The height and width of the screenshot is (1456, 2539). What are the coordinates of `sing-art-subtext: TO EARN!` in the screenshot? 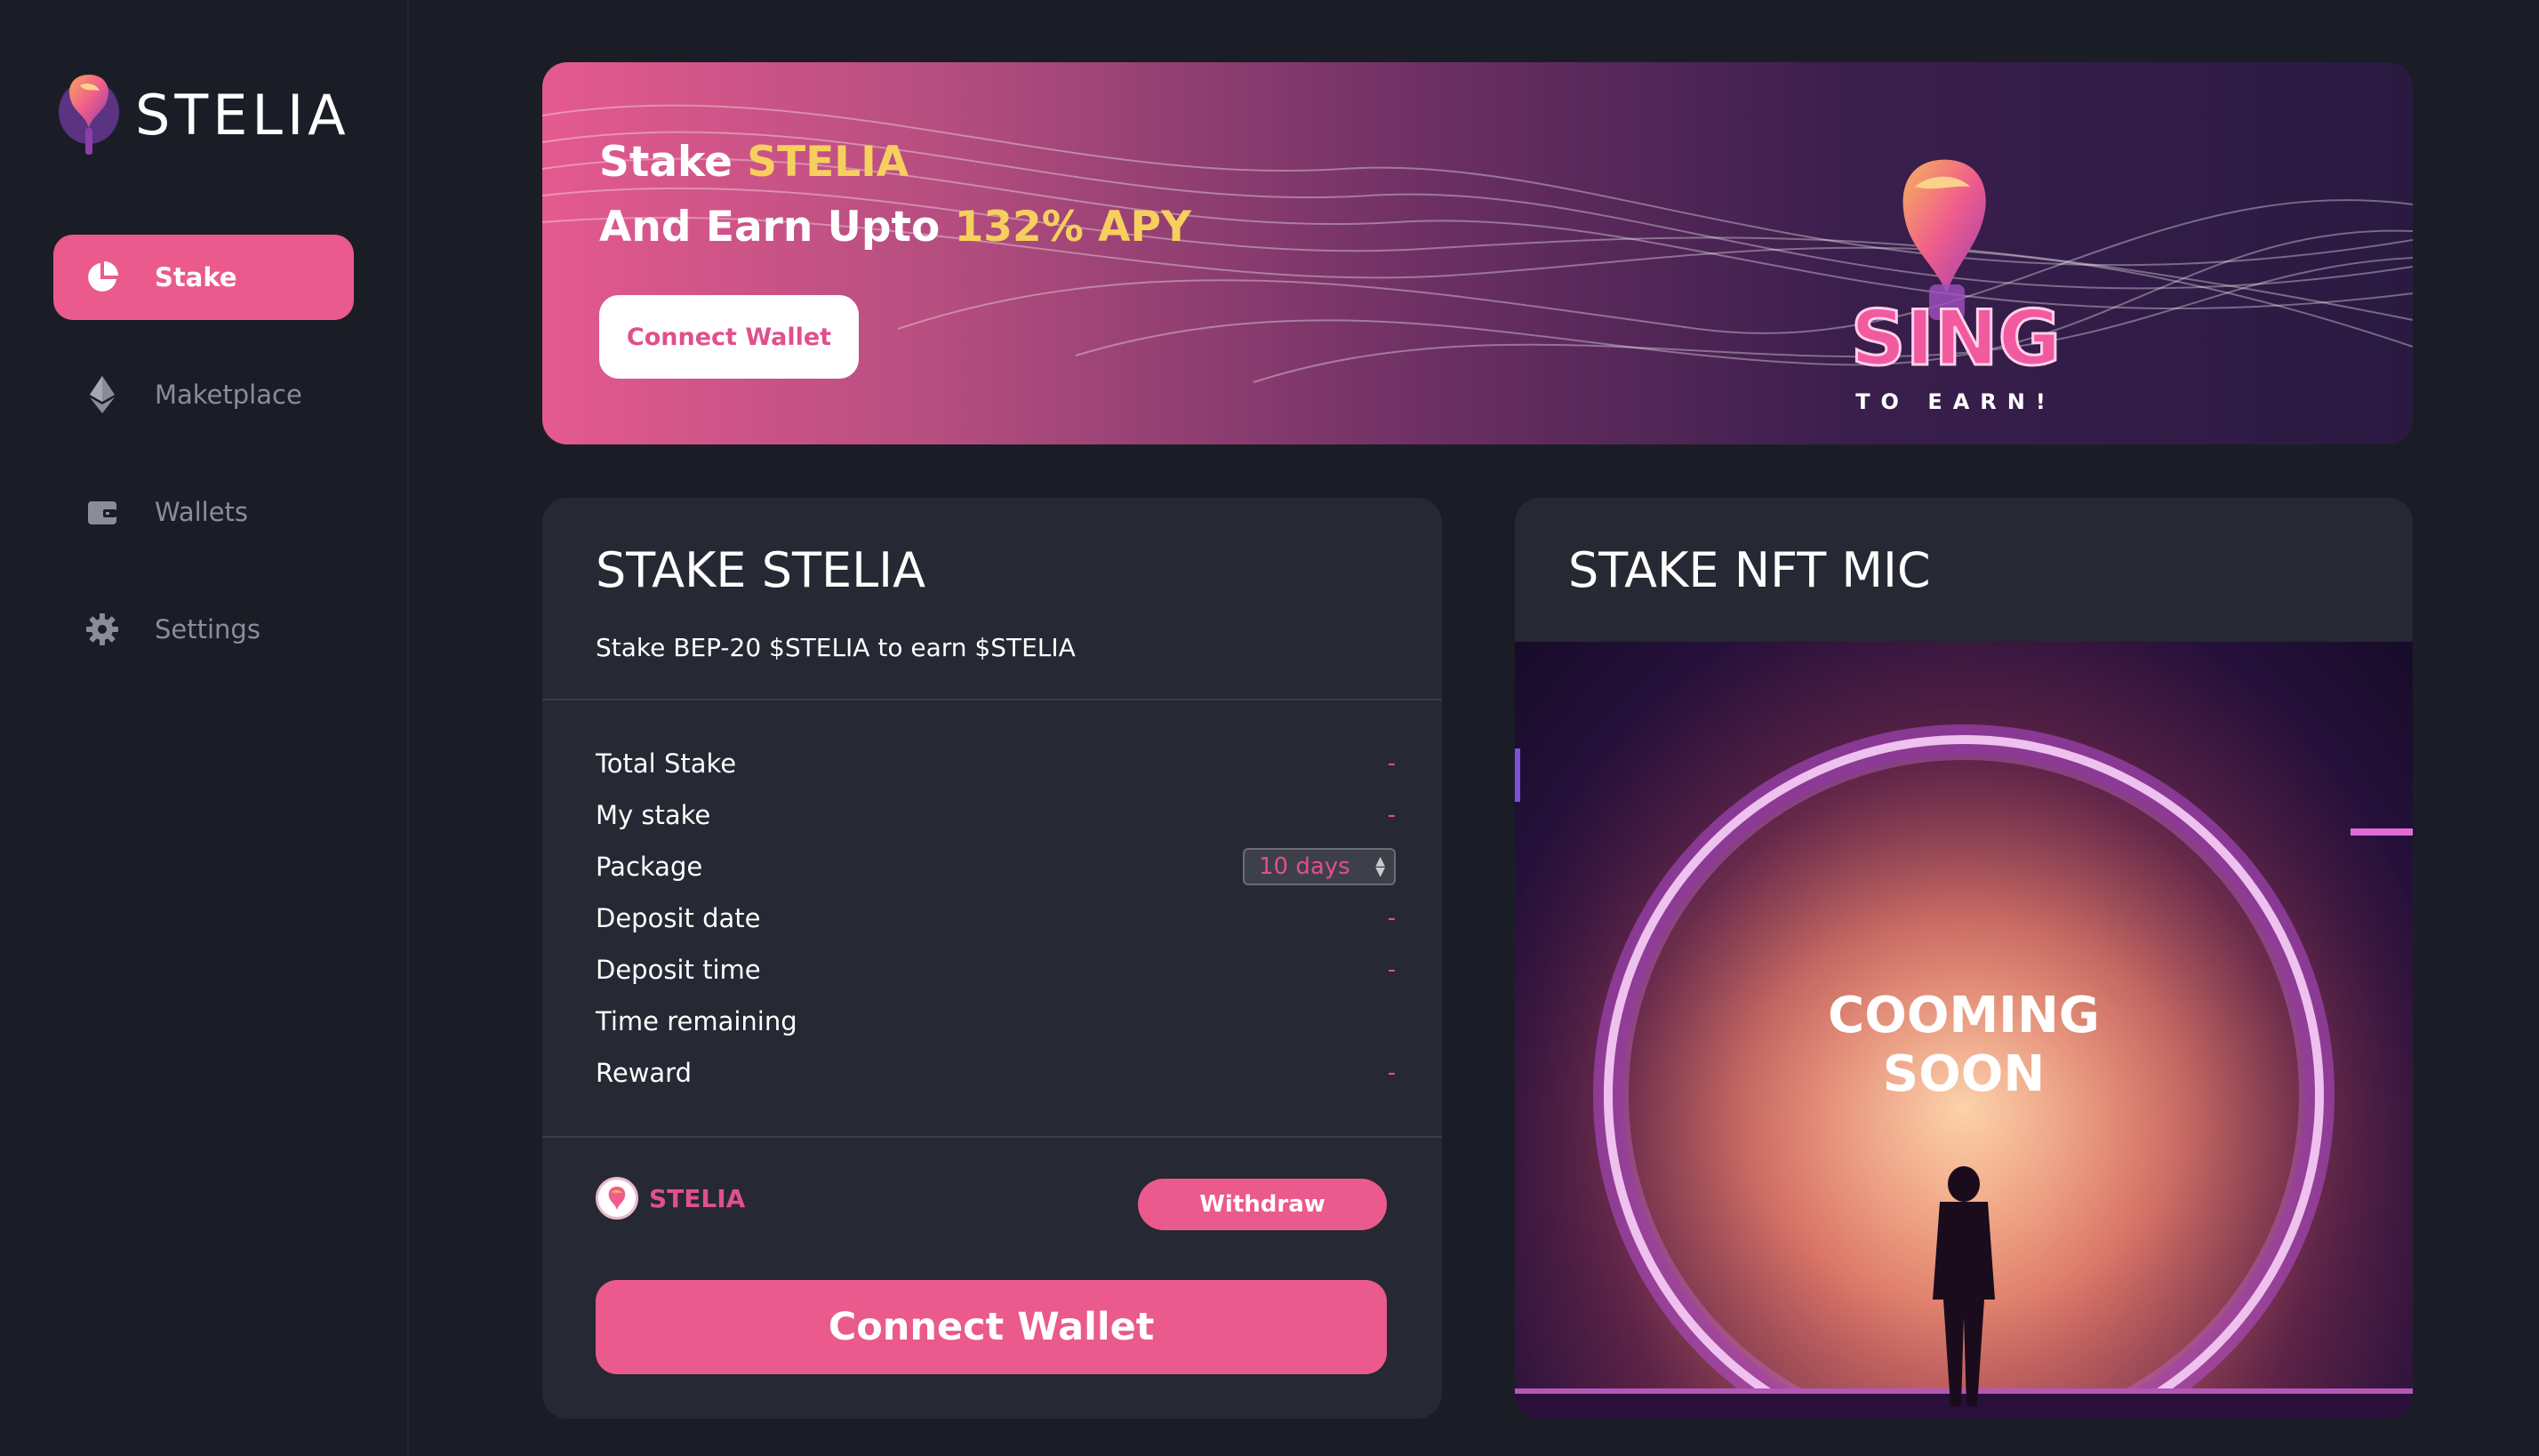 It's located at (1955, 401).